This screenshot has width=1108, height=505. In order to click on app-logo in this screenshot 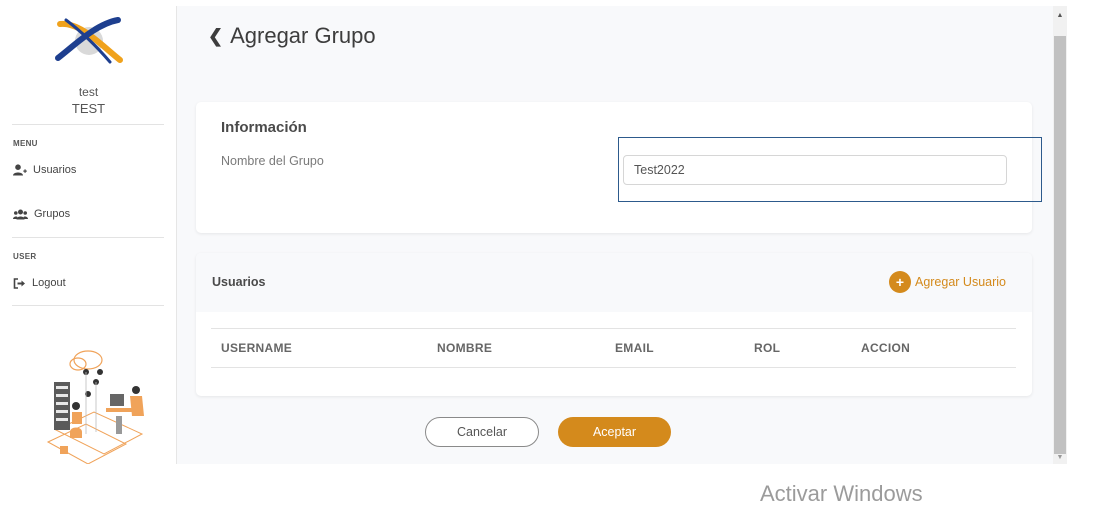, I will do `click(89, 40)`.